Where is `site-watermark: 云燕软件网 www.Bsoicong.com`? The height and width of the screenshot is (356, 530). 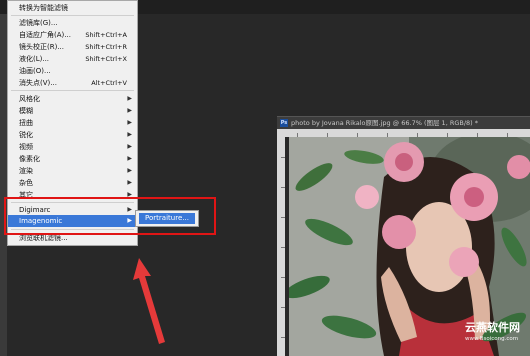
site-watermark: 云燕软件网 www.Bsoicong.com is located at coordinates (497, 332).